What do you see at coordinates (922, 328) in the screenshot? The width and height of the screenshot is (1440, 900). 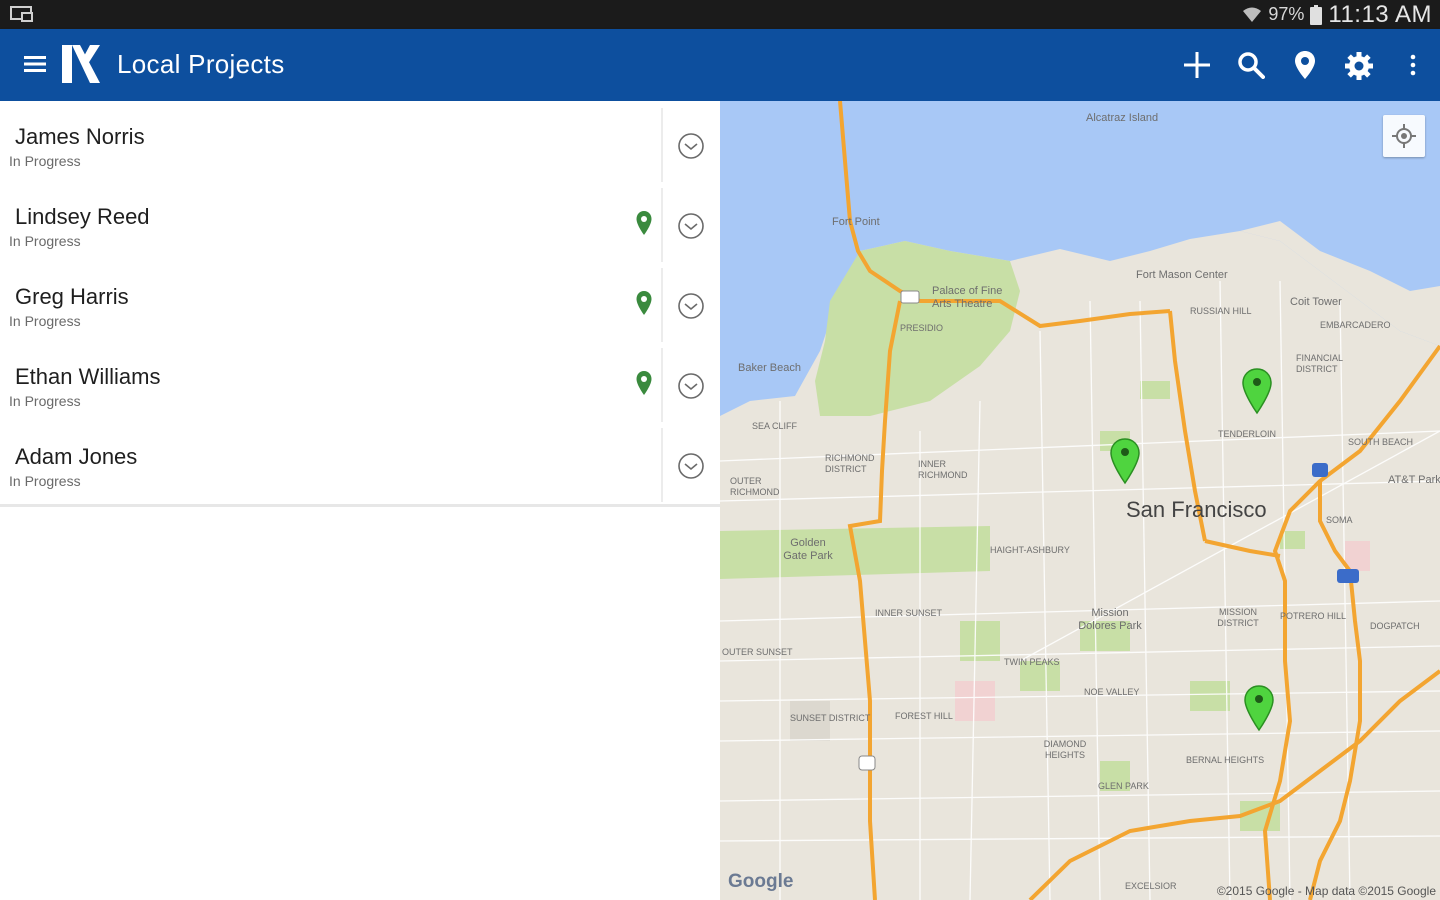 I see `map-label: PRESIDIO` at bounding box center [922, 328].